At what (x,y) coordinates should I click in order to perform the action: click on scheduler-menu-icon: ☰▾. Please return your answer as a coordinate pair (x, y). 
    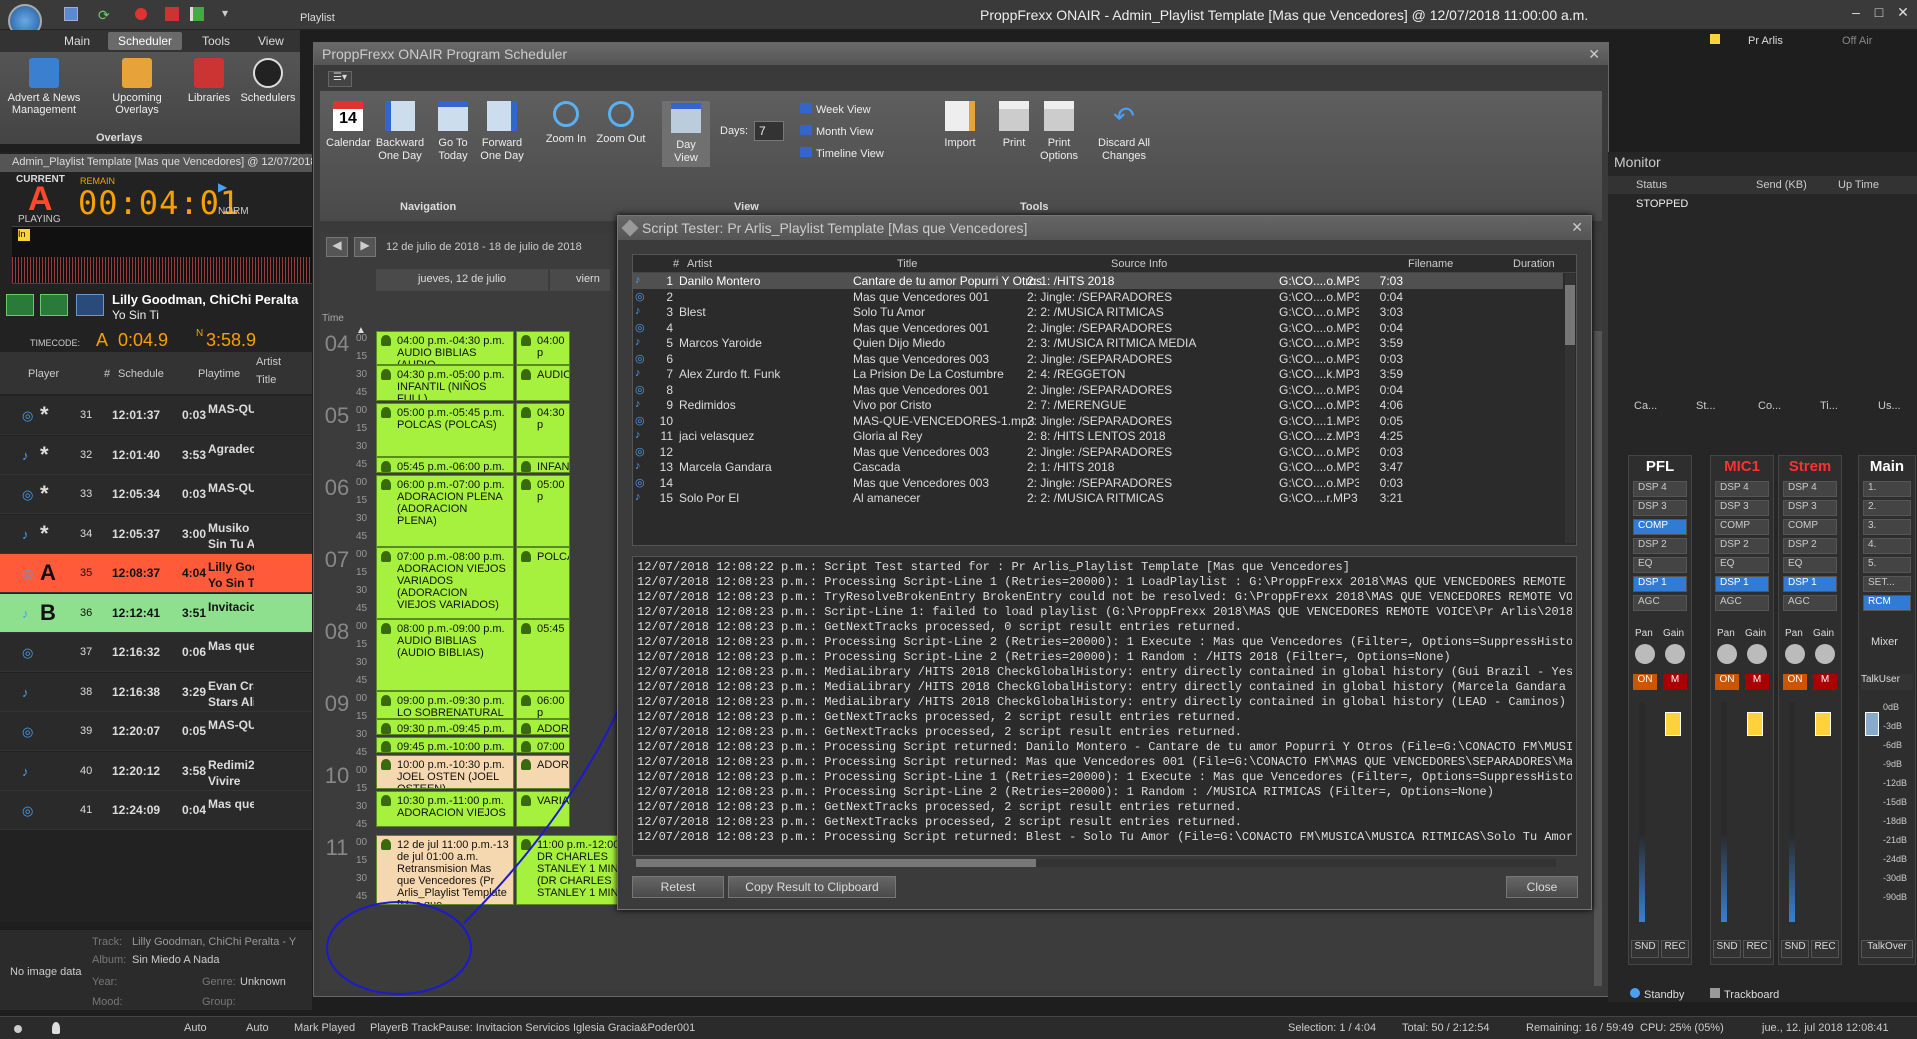
    Looking at the image, I should click on (340, 79).